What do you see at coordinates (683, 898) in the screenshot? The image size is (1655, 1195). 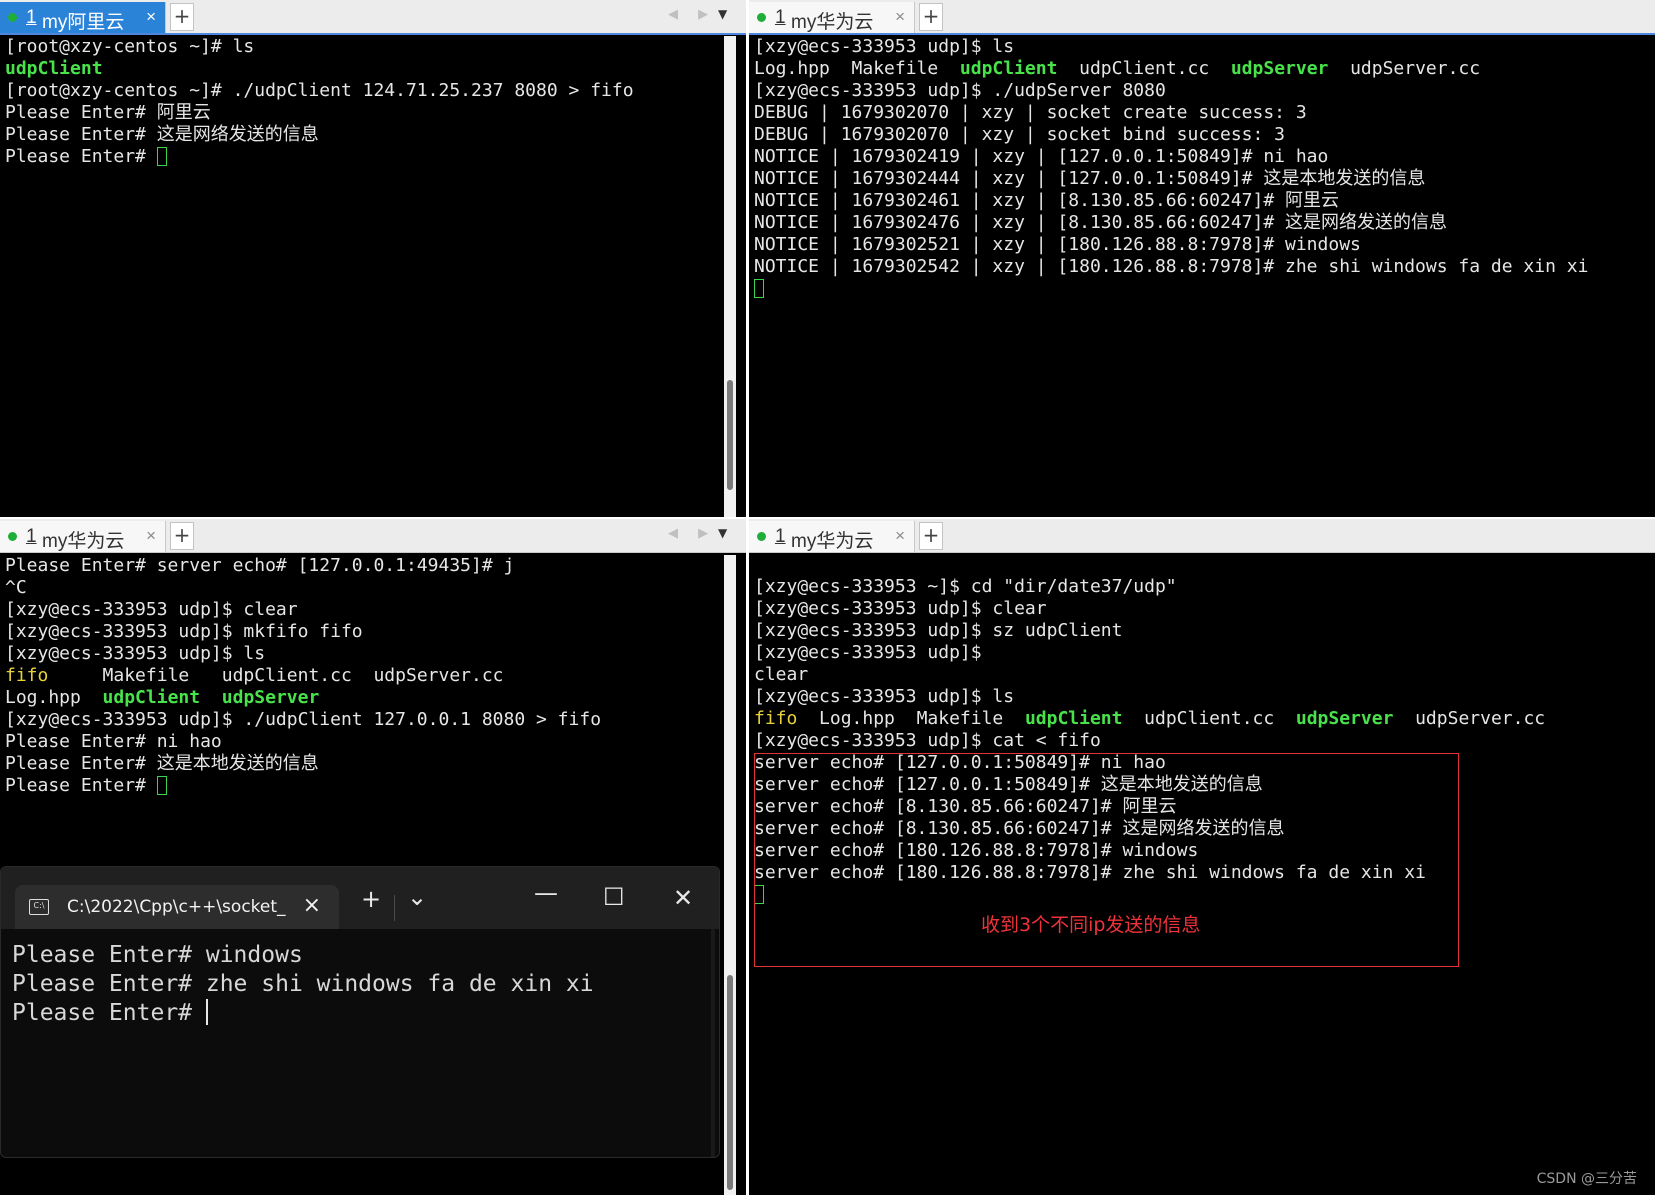 I see `close-window-button: ✕` at bounding box center [683, 898].